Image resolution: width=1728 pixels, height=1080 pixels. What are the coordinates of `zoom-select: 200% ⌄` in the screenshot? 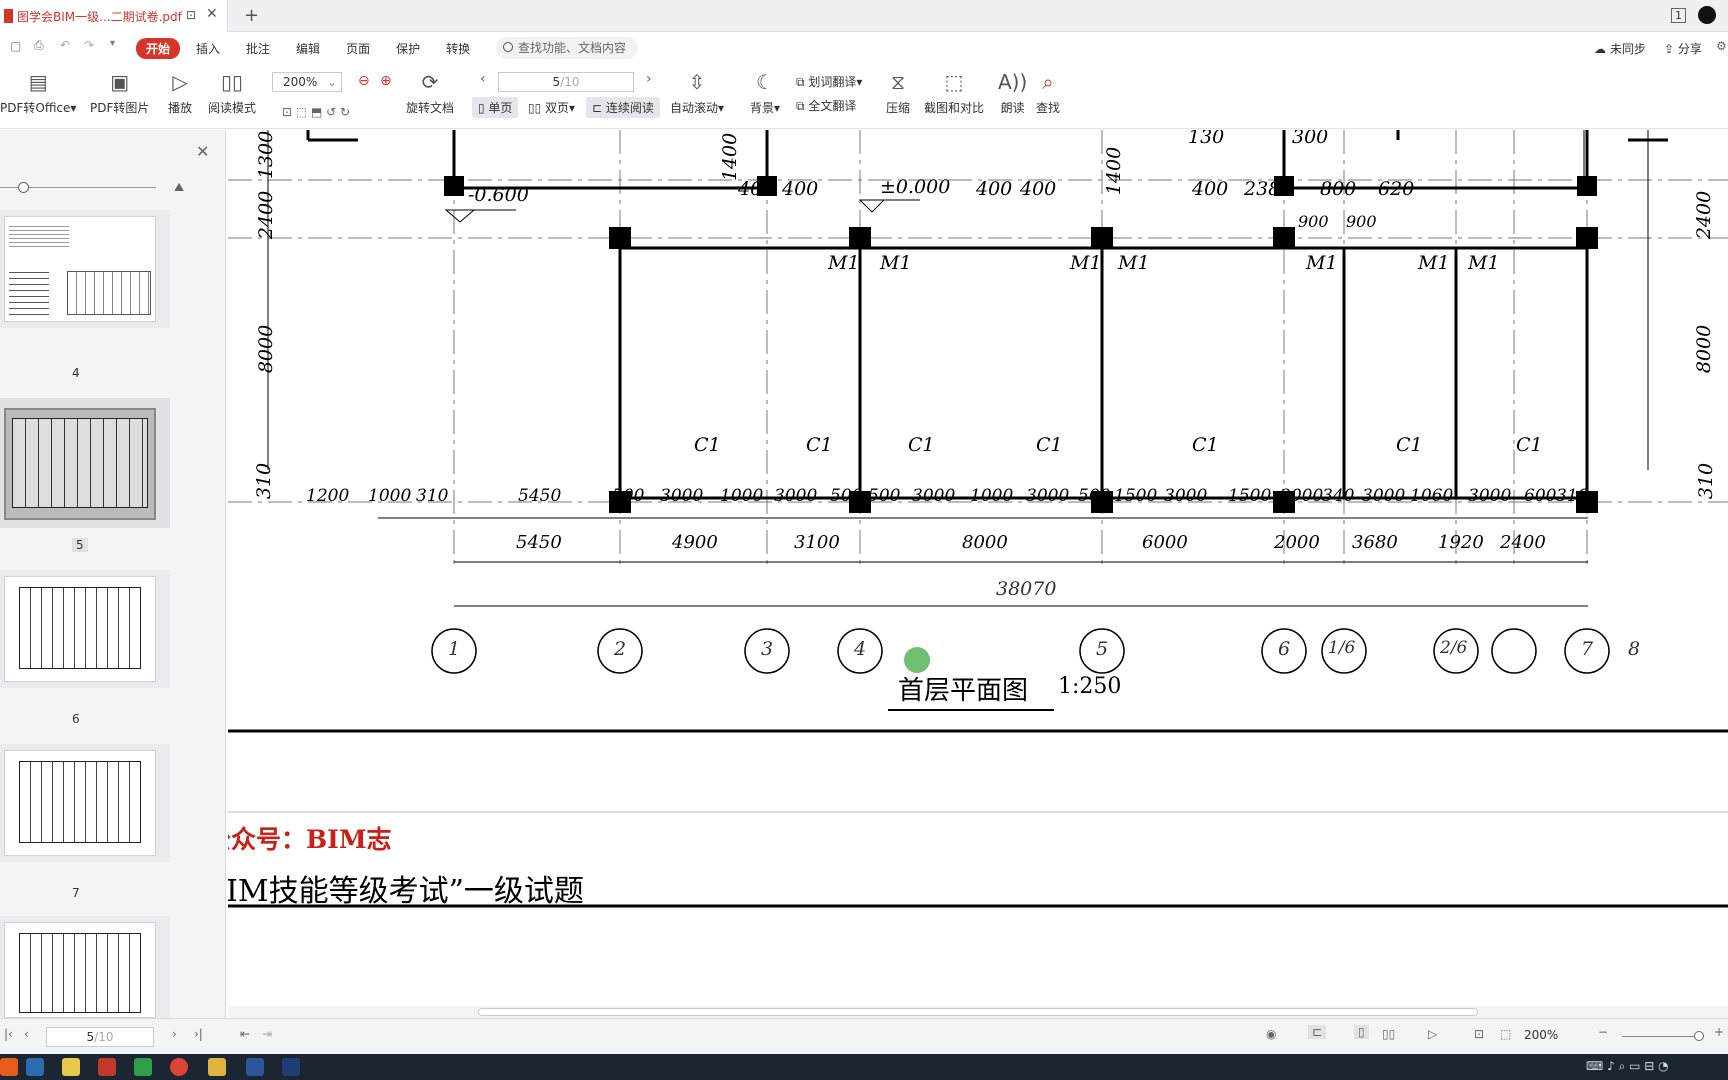 It's located at (307, 82).